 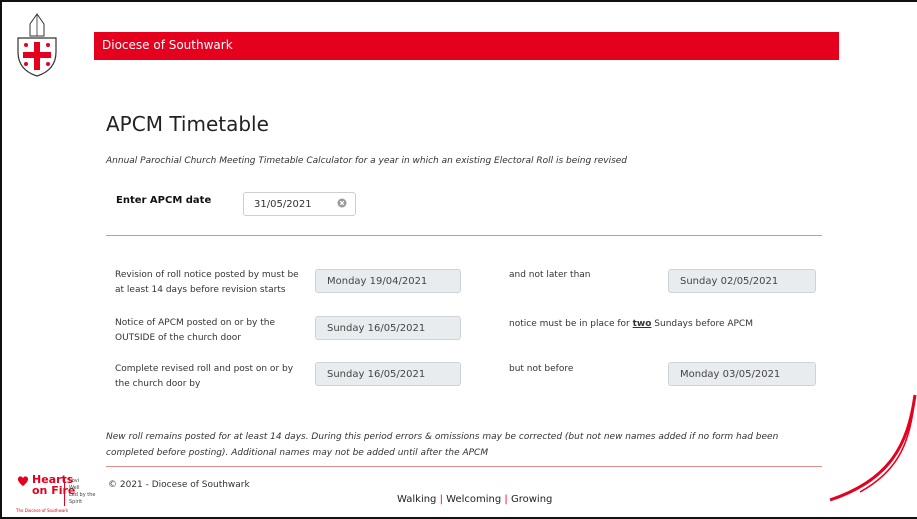 I want to click on revision-notice-date-value: Monday 19/04/2021, so click(x=377, y=281).